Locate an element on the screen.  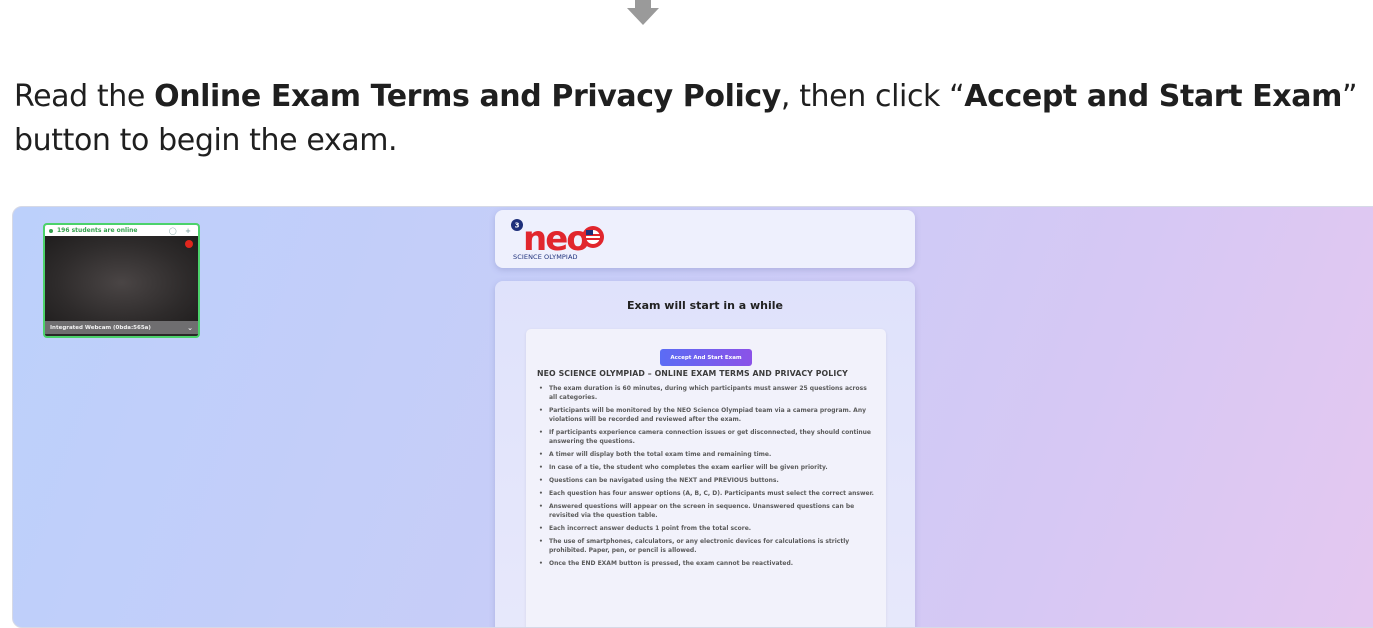
camera-select: Integrated Webcam (0bda:565a) ⌄ is located at coordinates (121, 327).